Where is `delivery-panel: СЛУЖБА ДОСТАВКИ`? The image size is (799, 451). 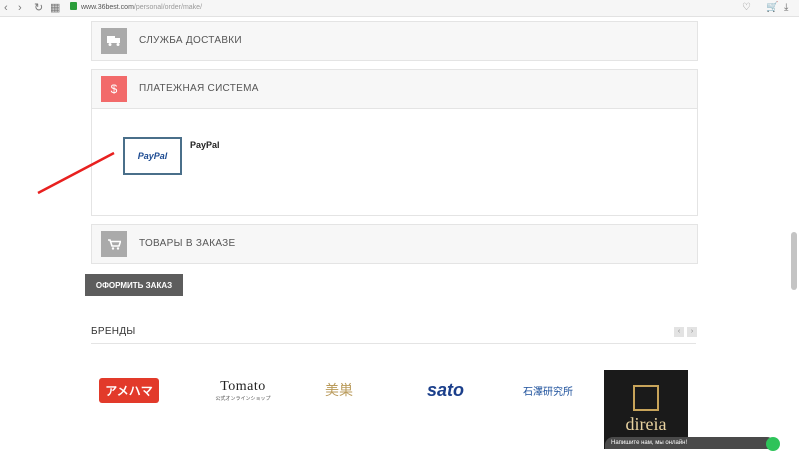 delivery-panel: СЛУЖБА ДОСТАВКИ is located at coordinates (394, 41).